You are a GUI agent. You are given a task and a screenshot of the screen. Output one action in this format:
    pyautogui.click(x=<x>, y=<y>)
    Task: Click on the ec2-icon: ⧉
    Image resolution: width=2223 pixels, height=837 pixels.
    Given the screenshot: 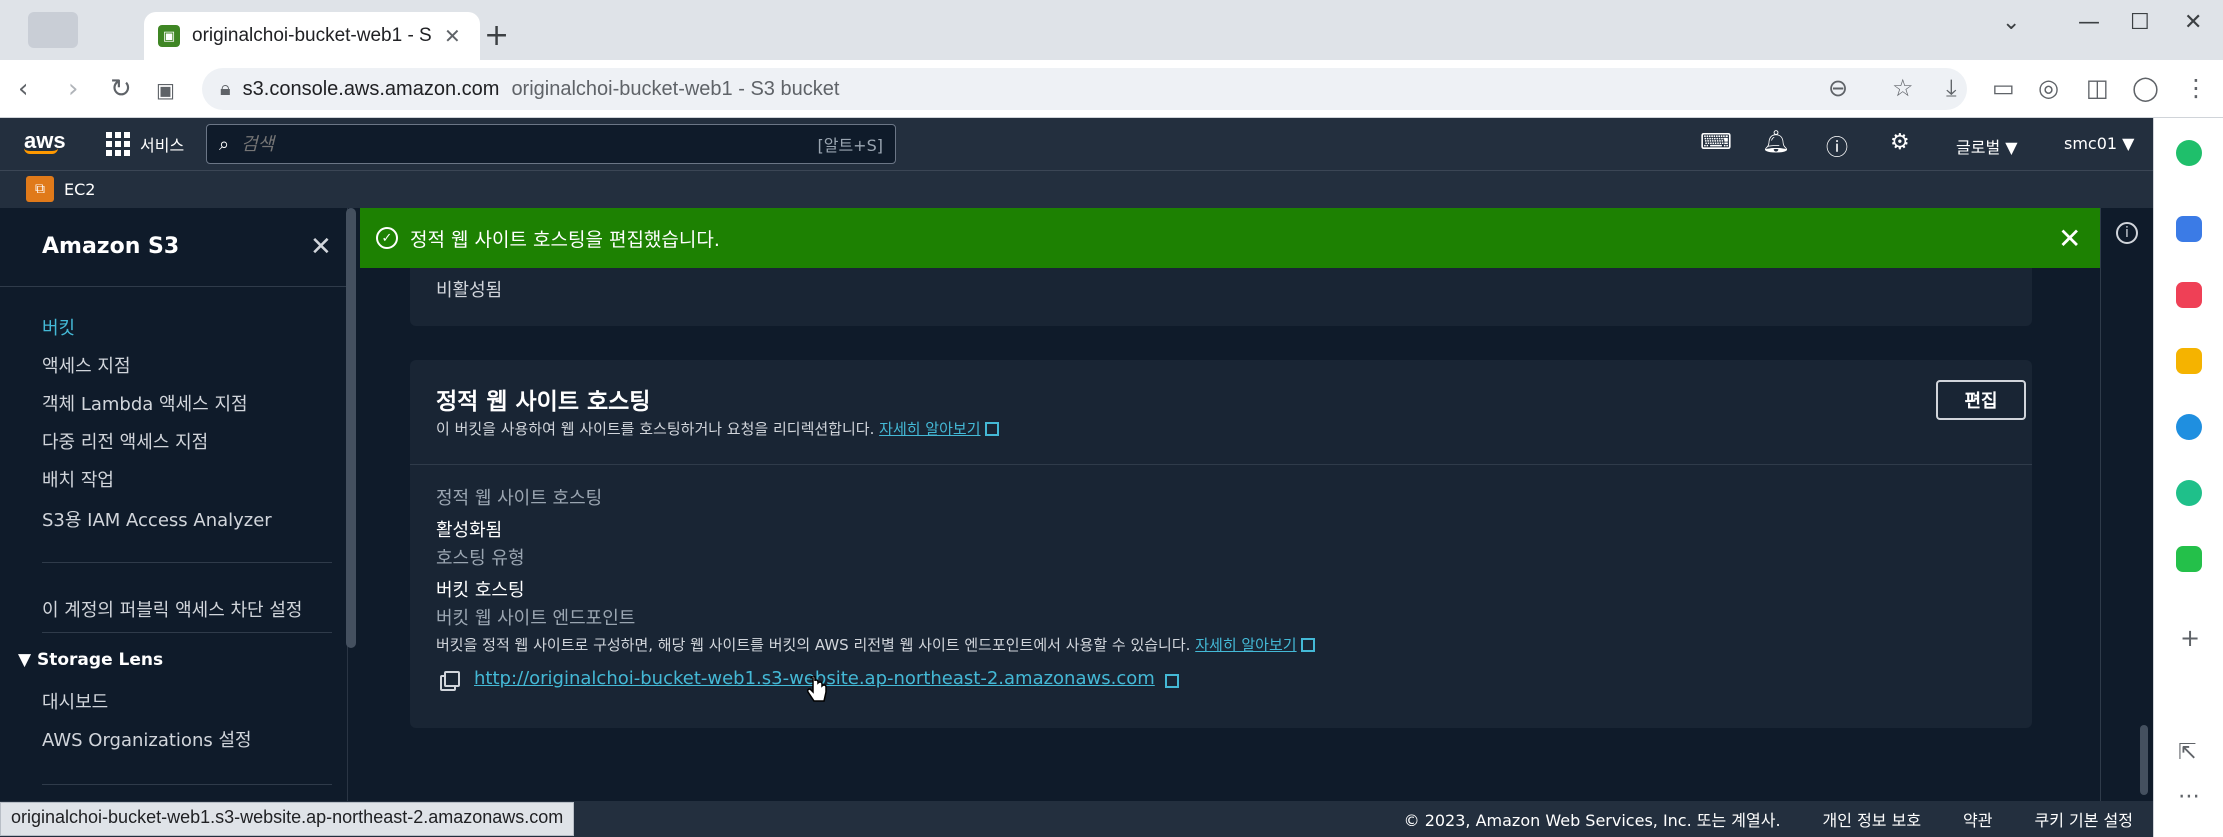 What is the action you would take?
    pyautogui.click(x=40, y=189)
    